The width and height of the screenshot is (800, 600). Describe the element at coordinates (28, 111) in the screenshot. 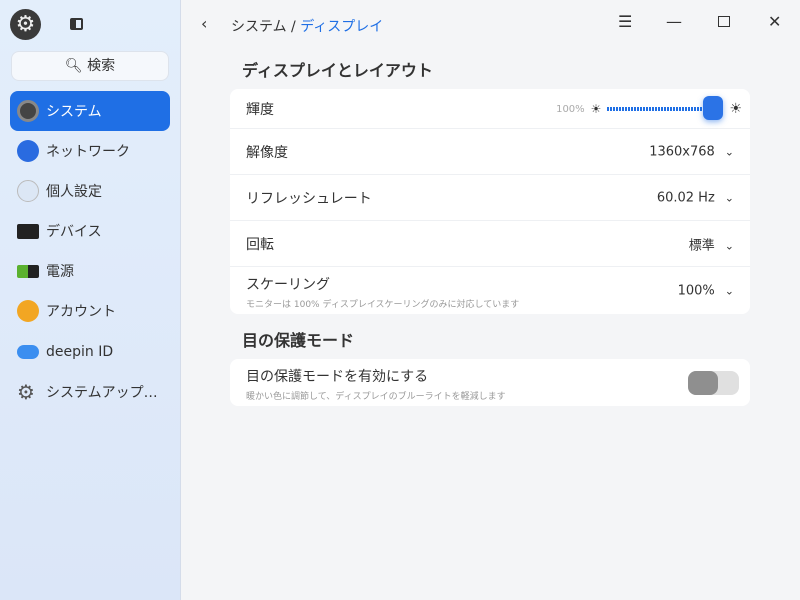

I see `system-icon` at that location.